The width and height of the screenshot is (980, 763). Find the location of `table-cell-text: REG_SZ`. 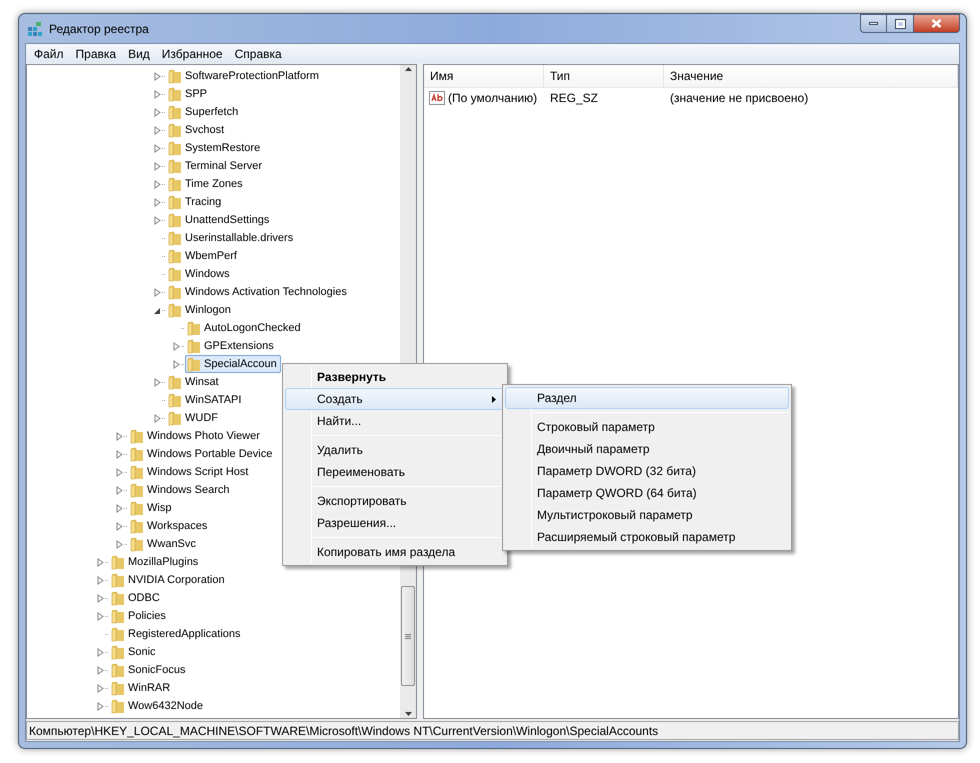

table-cell-text: REG_SZ is located at coordinates (574, 98).